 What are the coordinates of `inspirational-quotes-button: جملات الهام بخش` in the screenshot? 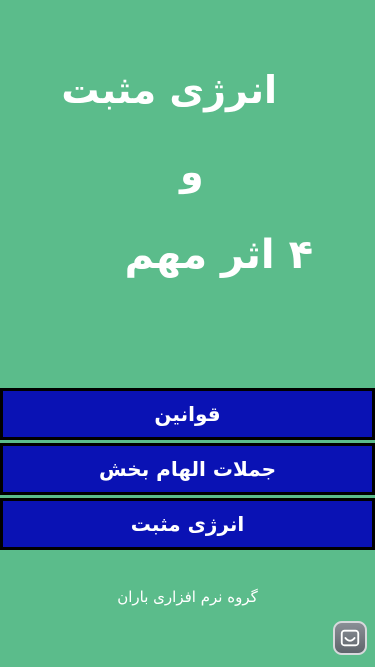 It's located at (187, 469).